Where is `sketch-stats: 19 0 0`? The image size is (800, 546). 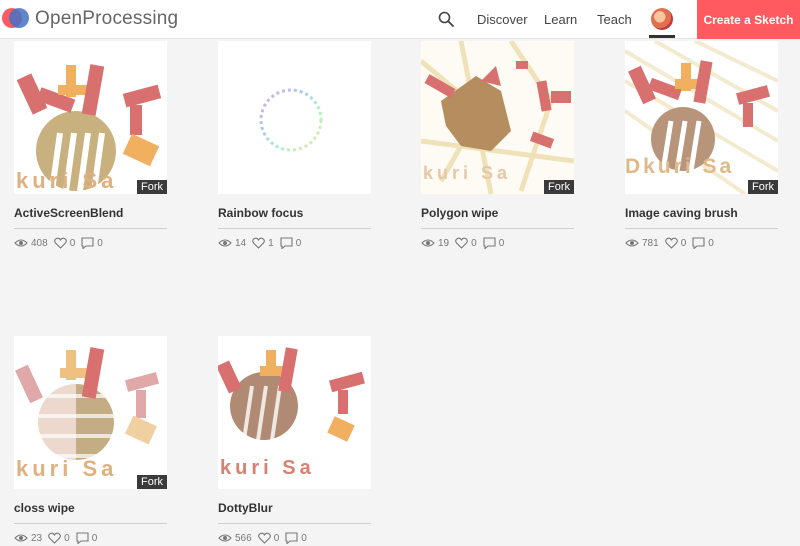 sketch-stats: 19 0 0 is located at coordinates (497, 243).